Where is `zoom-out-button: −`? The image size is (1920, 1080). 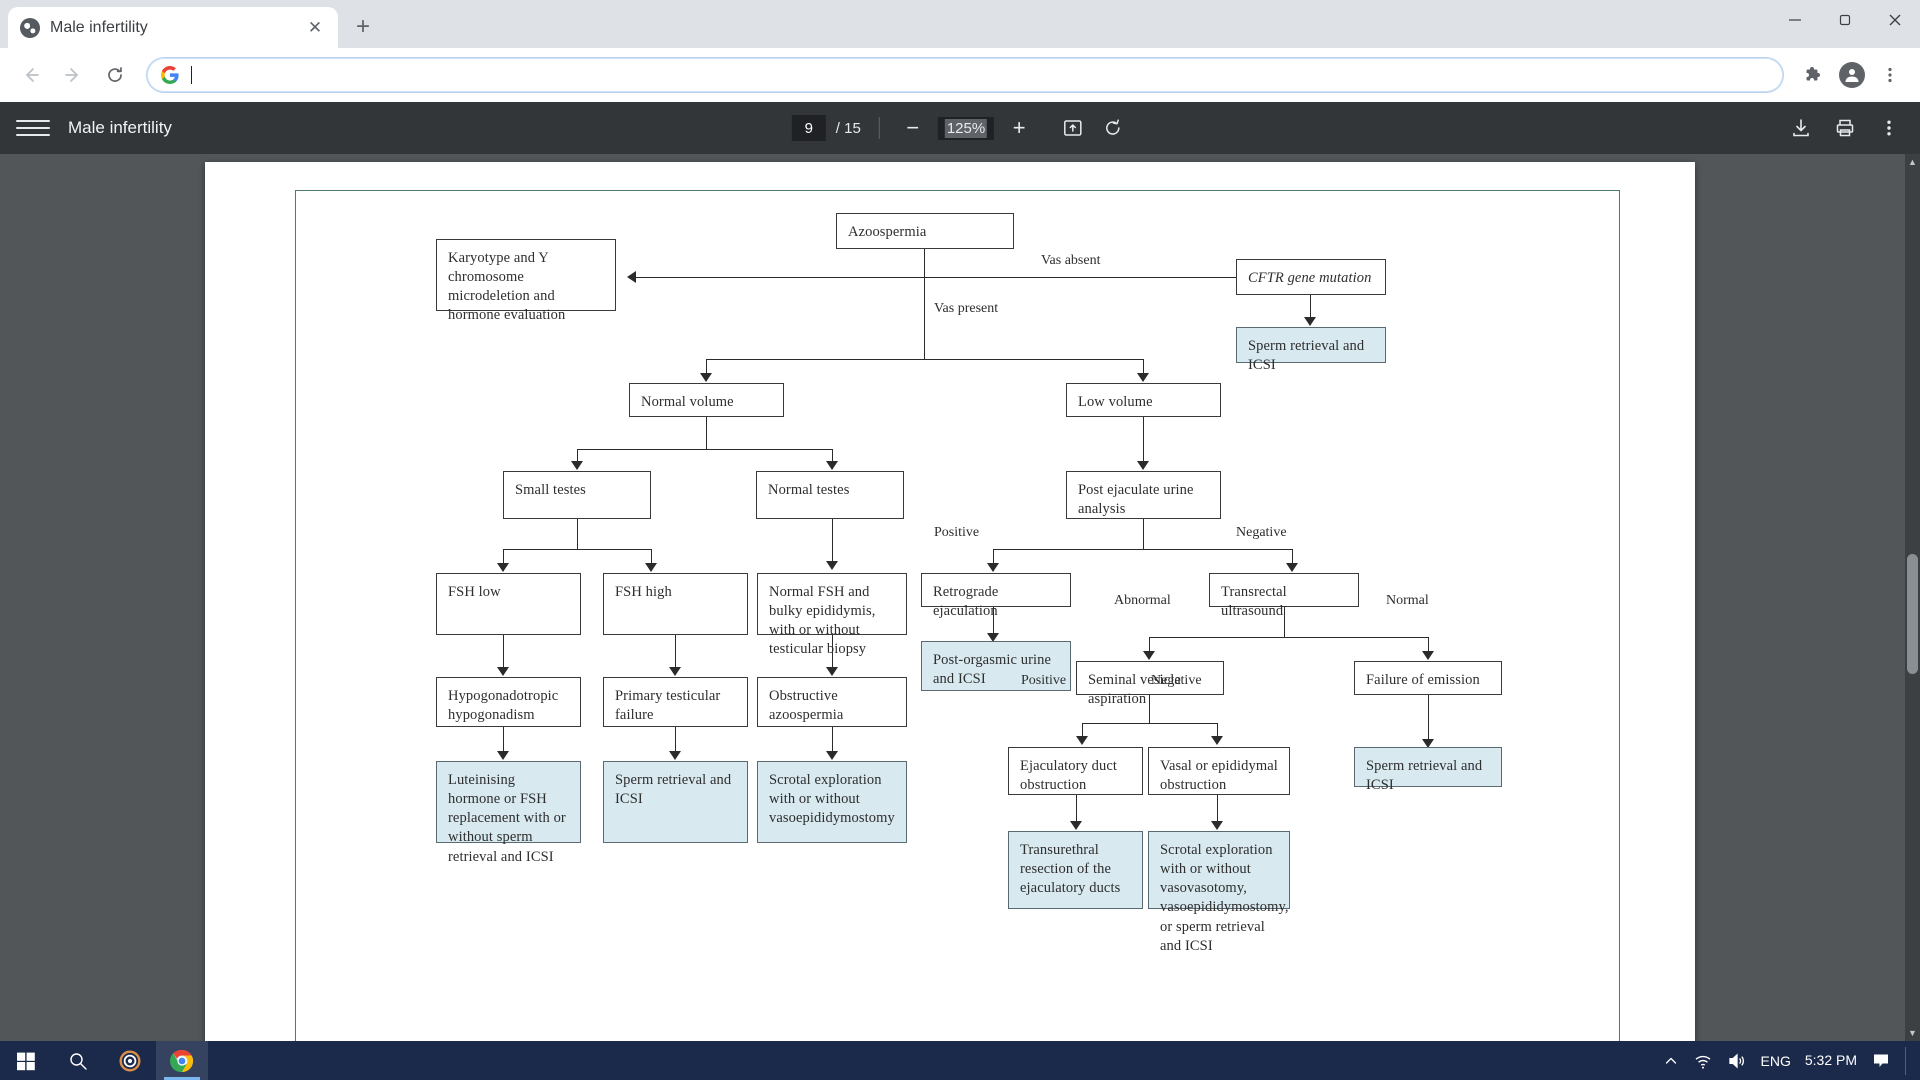 zoom-out-button: − is located at coordinates (913, 128).